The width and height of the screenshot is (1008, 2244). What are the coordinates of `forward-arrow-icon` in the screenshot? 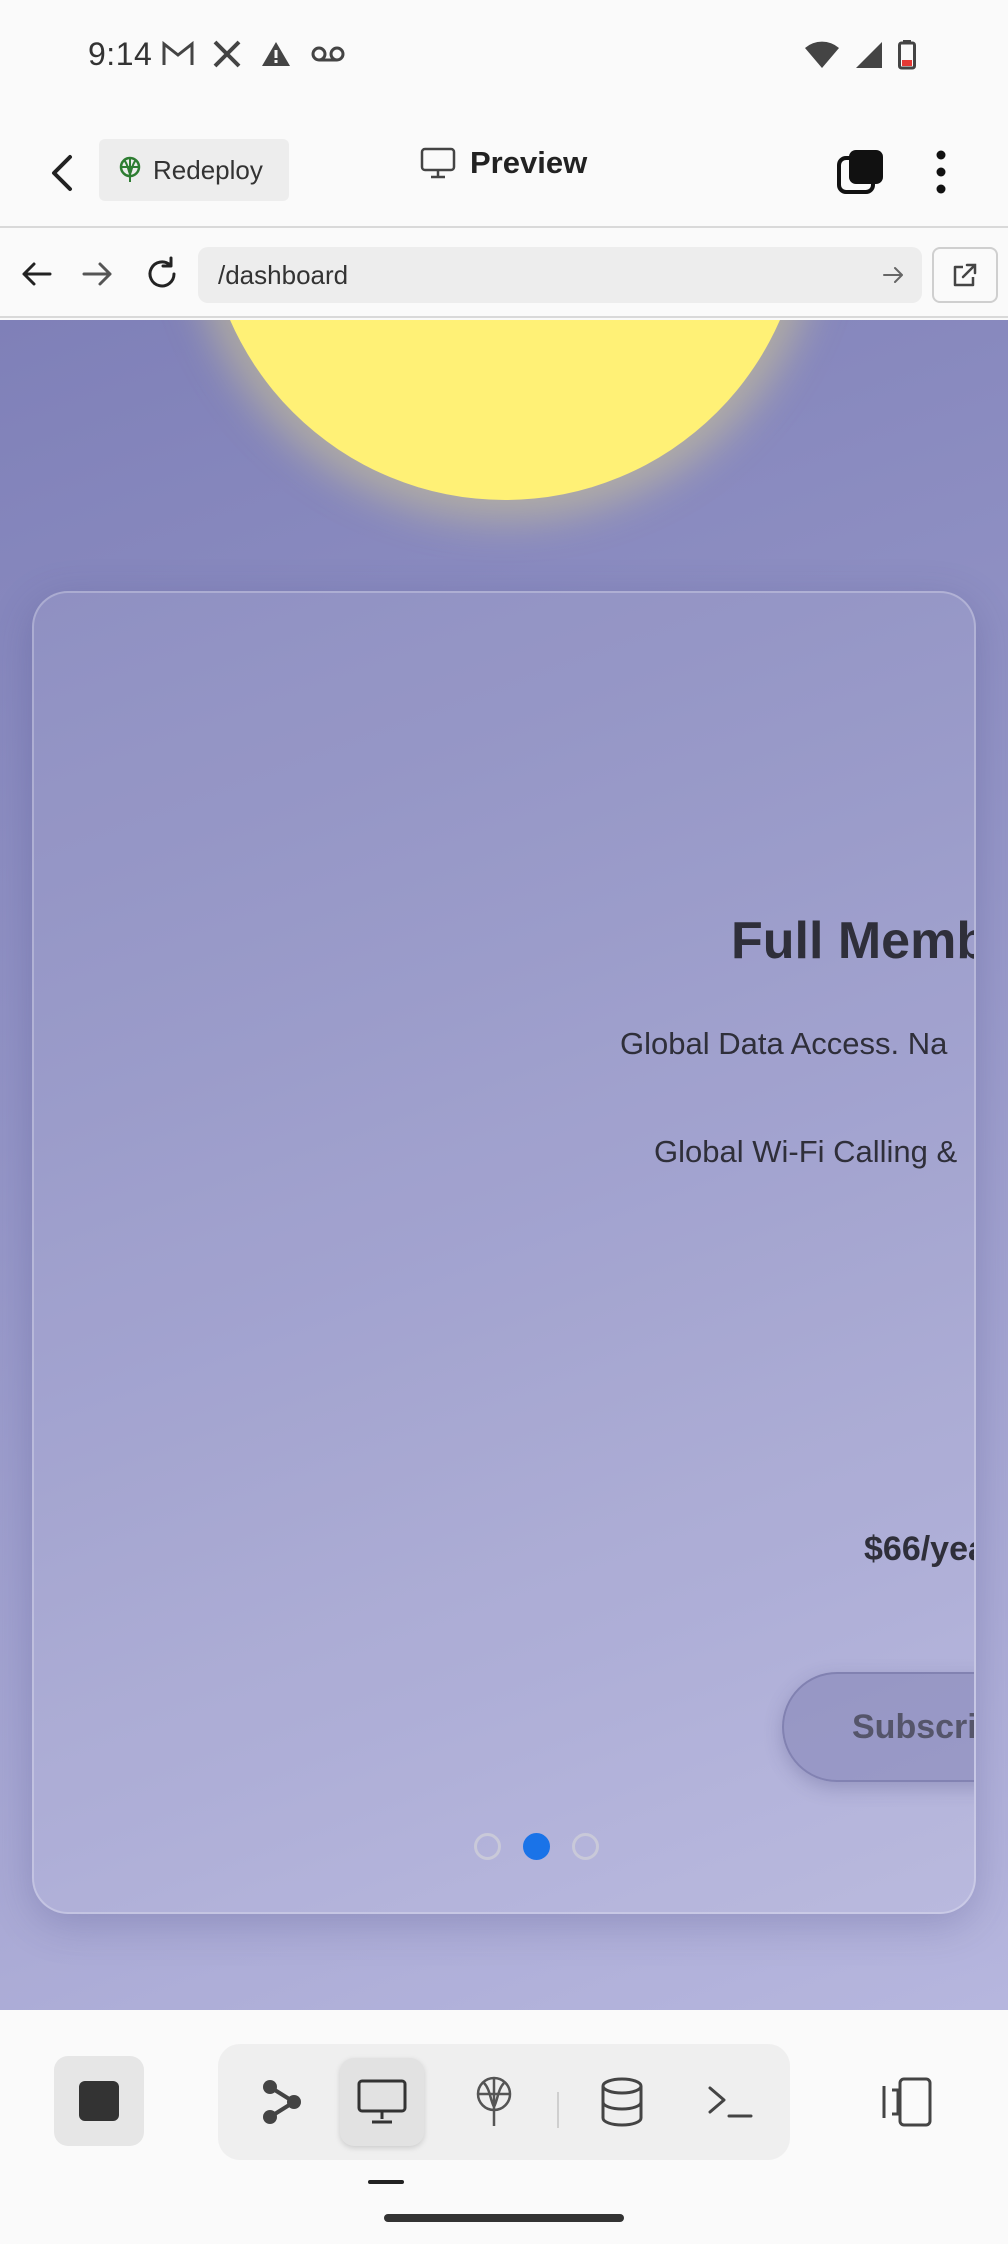 It's located at (98, 274).